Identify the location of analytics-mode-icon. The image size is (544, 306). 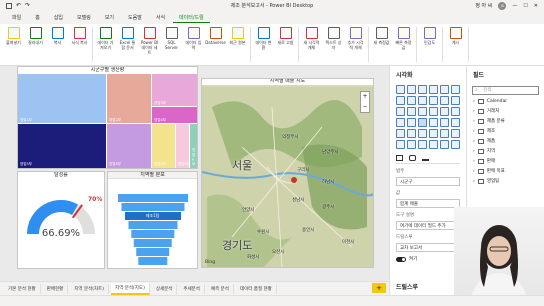
(425, 158).